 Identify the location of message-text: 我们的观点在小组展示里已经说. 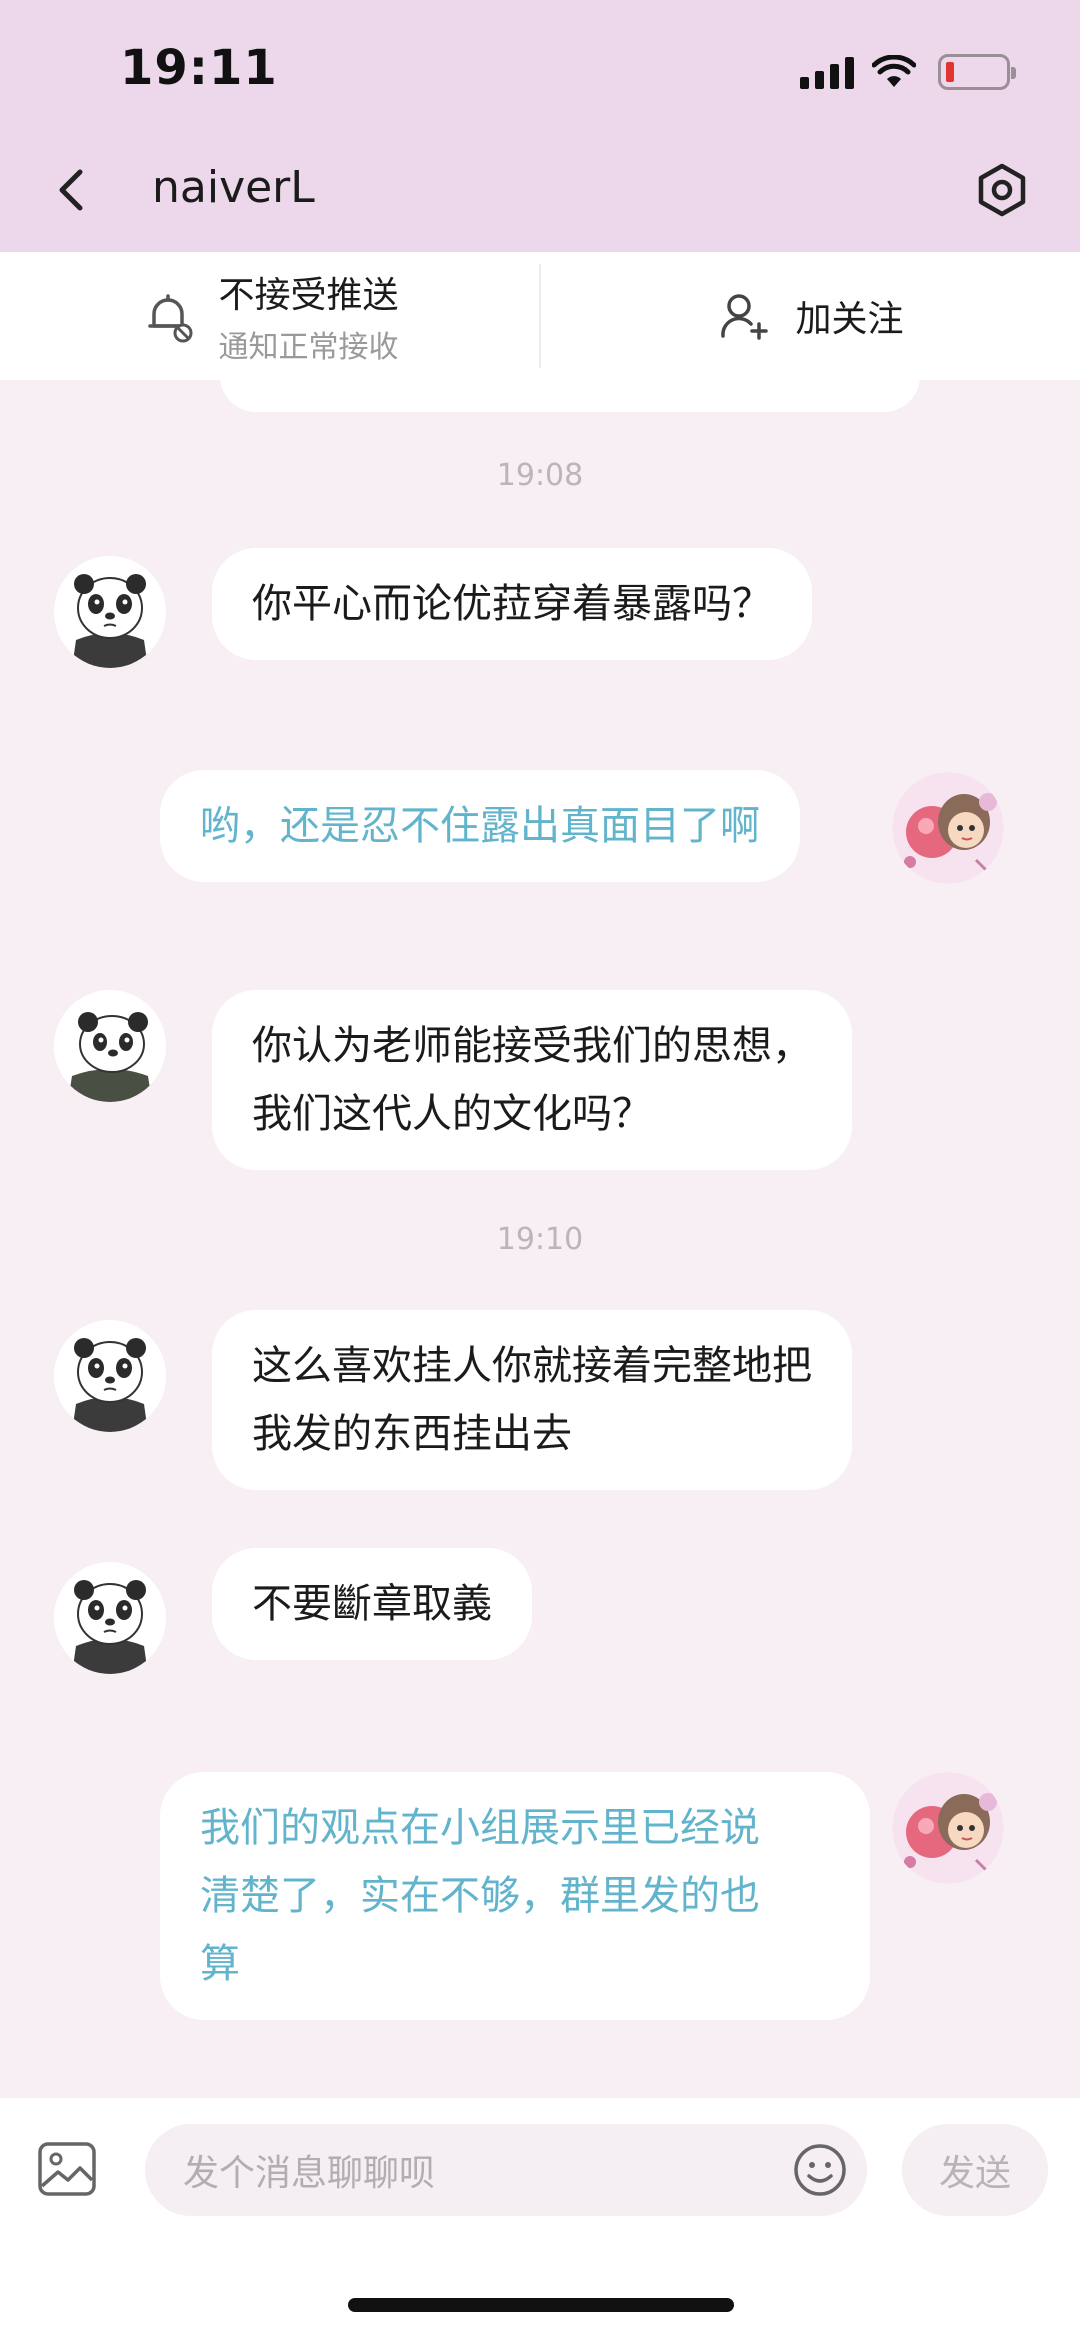
(480, 1828).